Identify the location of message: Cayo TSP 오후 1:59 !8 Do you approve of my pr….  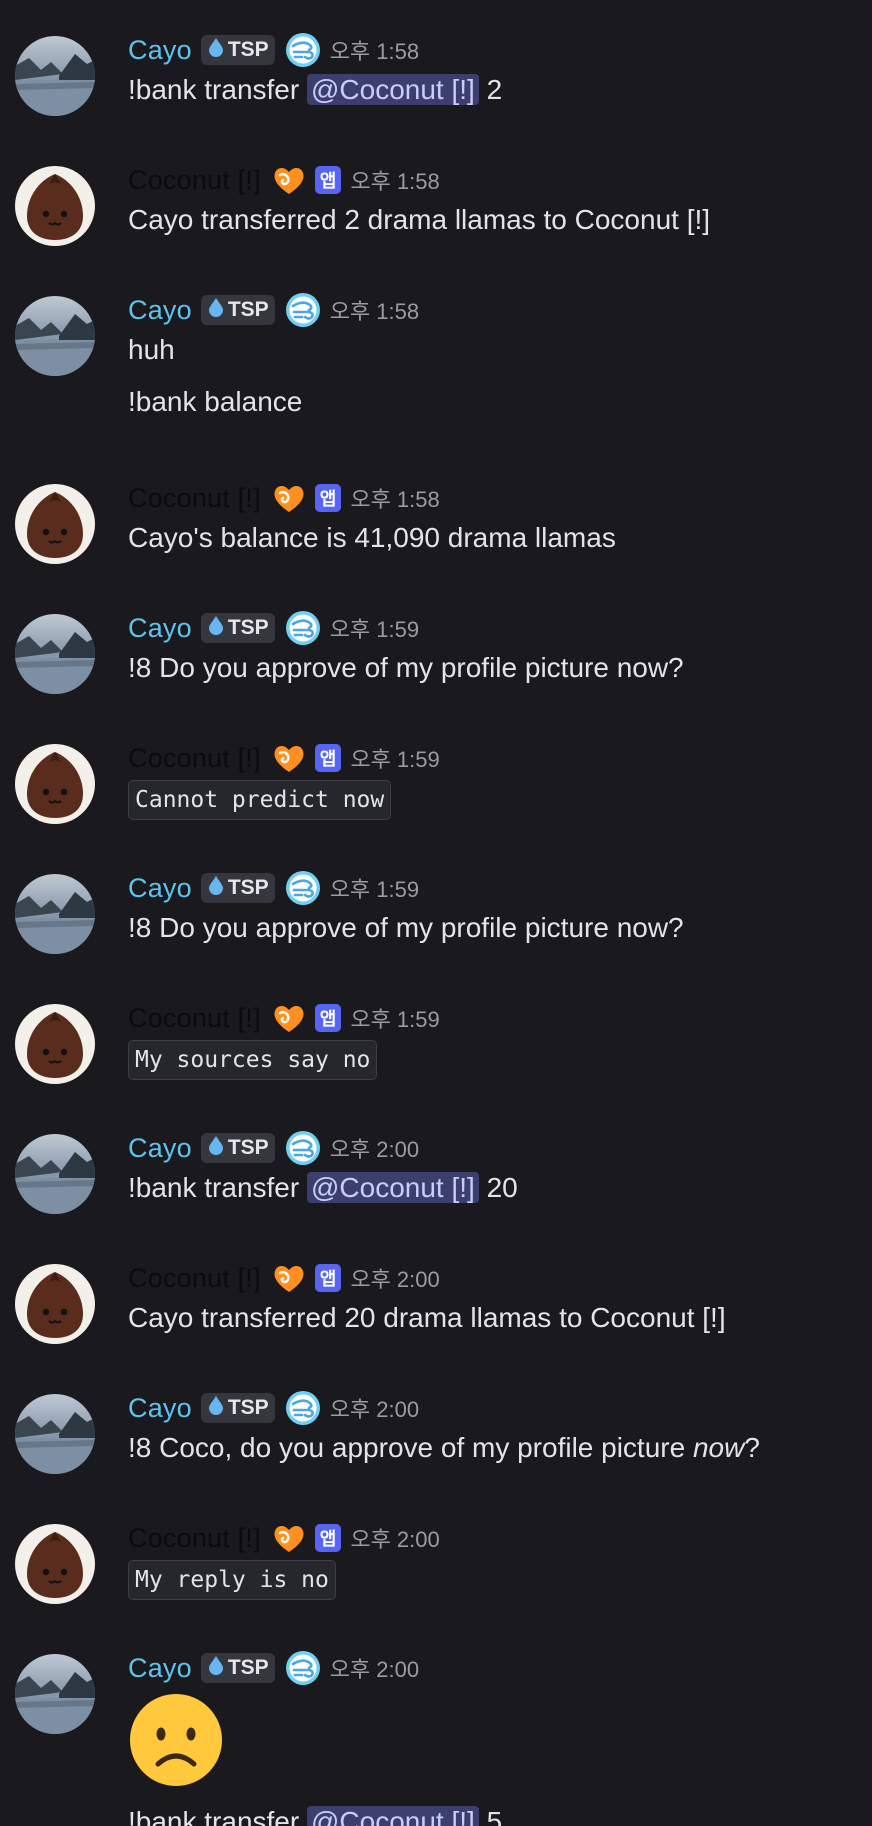
(436, 668).